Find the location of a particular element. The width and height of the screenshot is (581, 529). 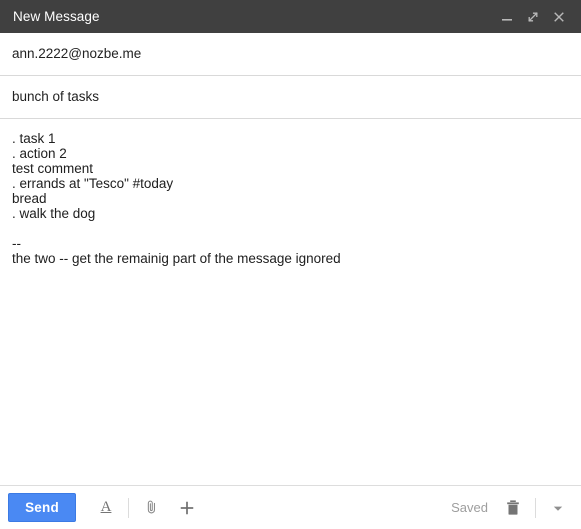

close-button is located at coordinates (559, 17).